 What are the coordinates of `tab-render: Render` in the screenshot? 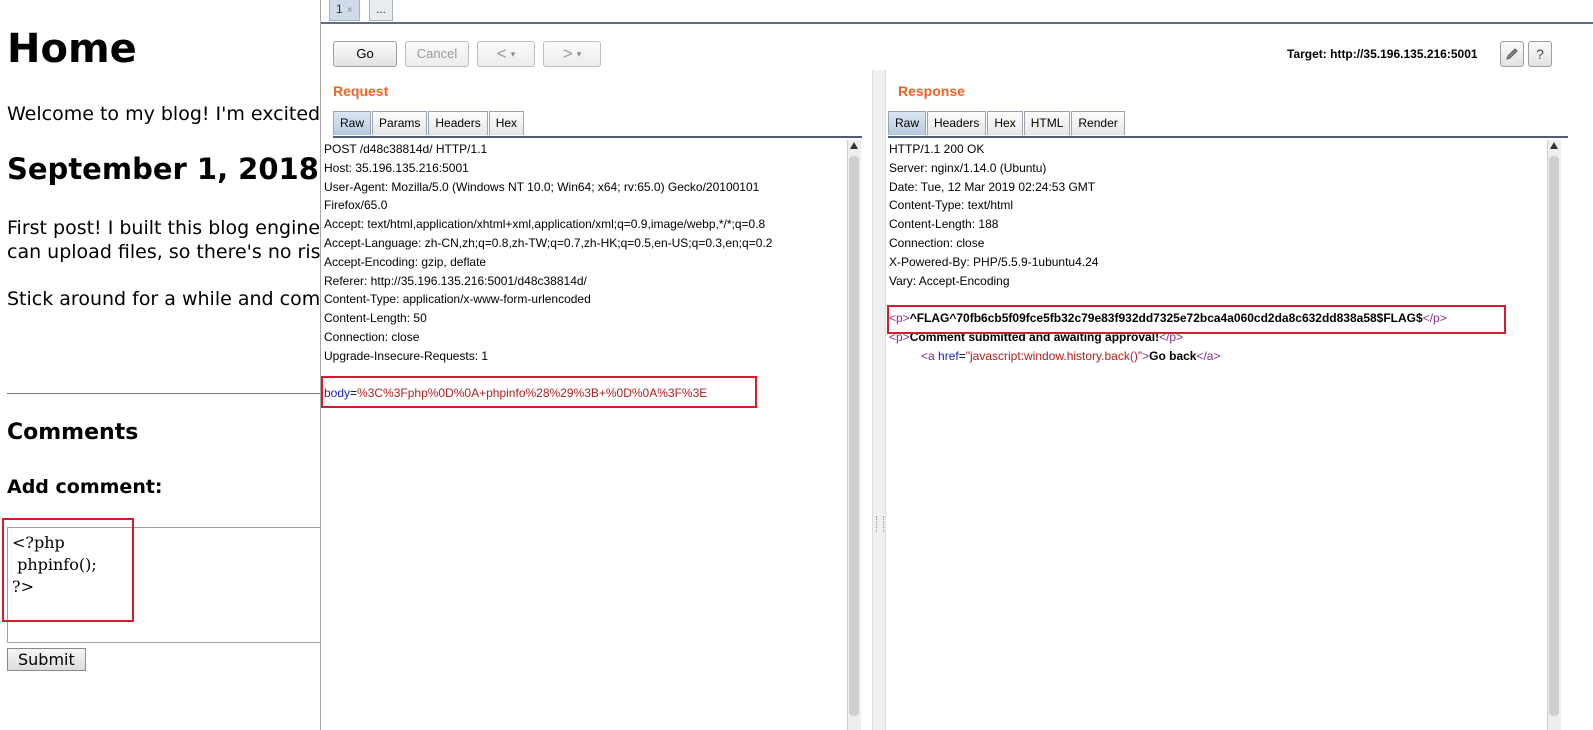 It's located at (1098, 123).